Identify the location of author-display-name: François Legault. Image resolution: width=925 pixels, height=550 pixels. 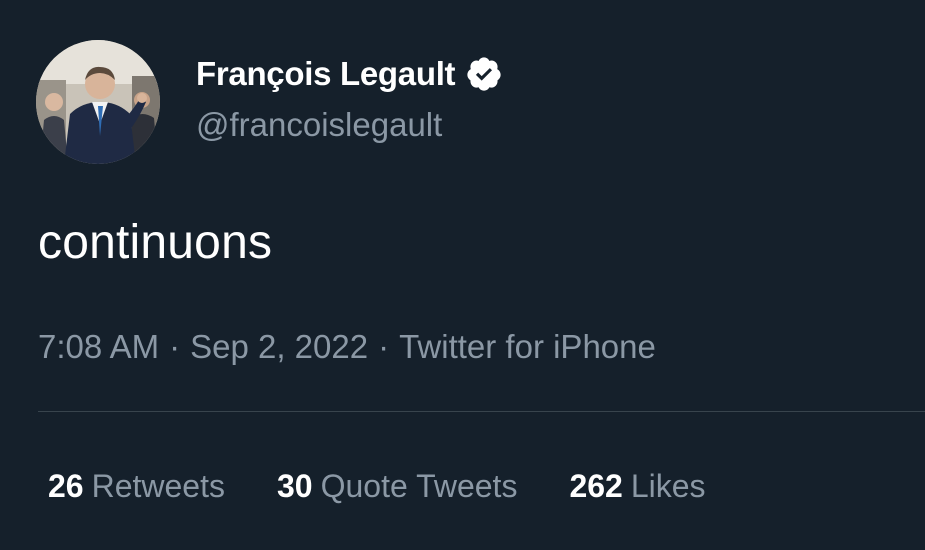
(326, 74).